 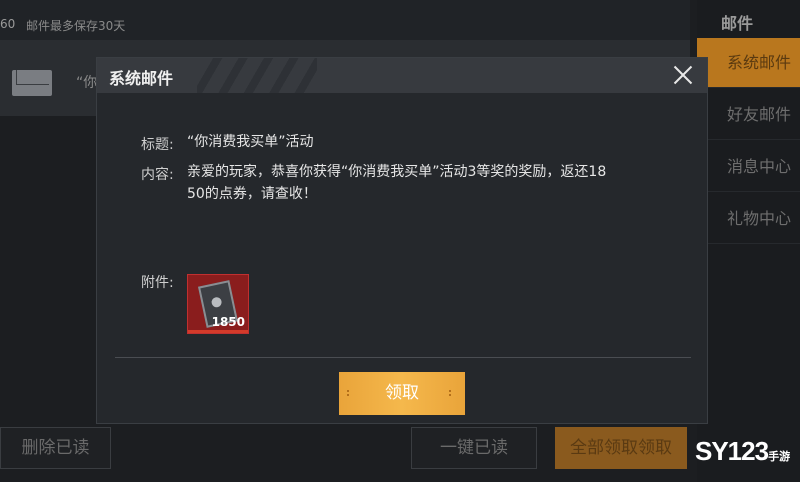 What do you see at coordinates (397, 172) in the screenshot?
I see `content-line-1: 亲爱的玩家，恭喜你获得“你消费我买单”活动3等奖的奖励，返还18` at bounding box center [397, 172].